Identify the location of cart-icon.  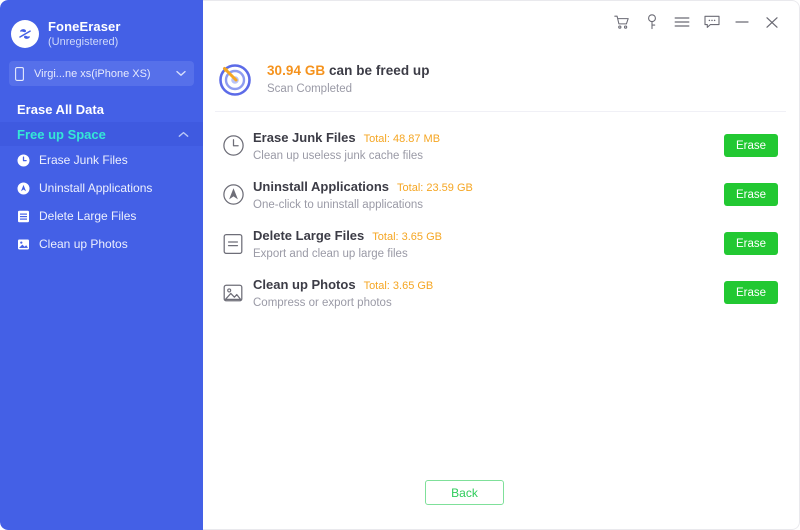
(622, 22).